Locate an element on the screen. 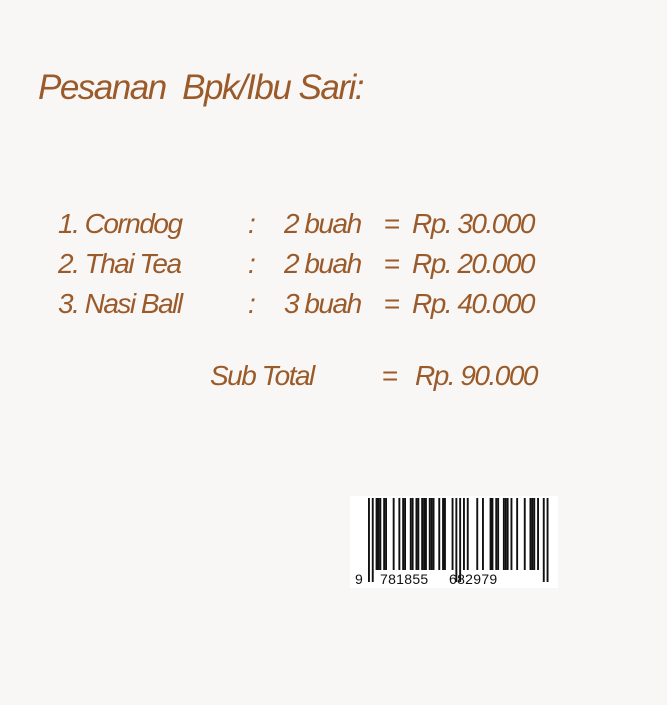 This screenshot has height=705, width=667. item-name: 2. Thai Tea is located at coordinates (120, 263).